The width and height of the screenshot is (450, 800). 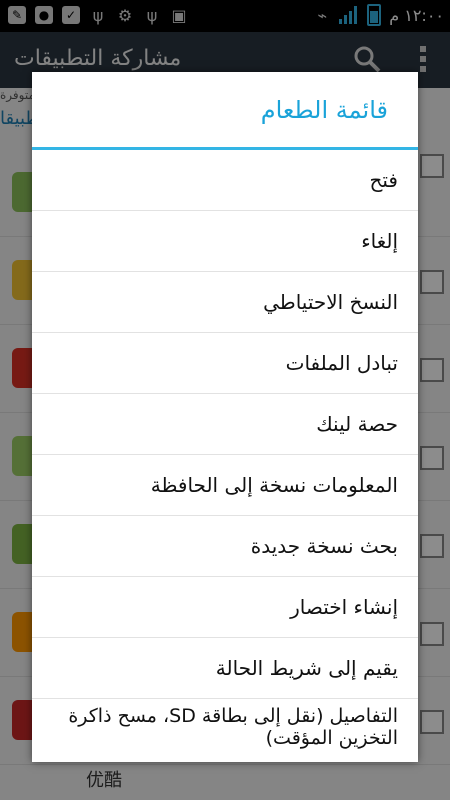 I want to click on menu-item-file-exchange: تبادل الملفات, so click(x=225, y=363).